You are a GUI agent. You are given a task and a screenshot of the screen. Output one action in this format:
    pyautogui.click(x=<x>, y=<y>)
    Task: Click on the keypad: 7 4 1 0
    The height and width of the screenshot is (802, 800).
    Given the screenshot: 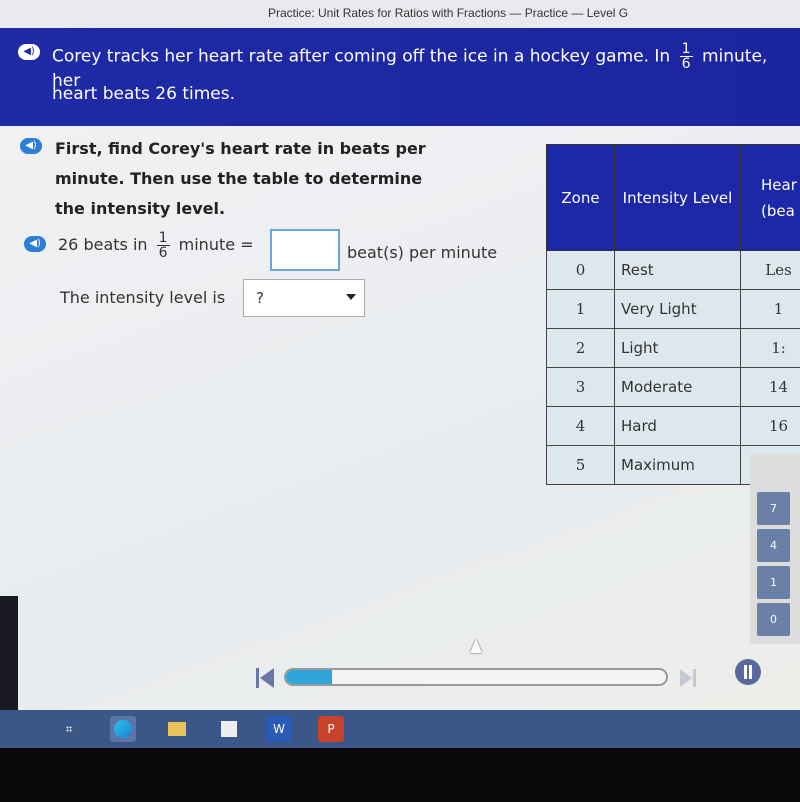 What is the action you would take?
    pyautogui.click(x=775, y=549)
    